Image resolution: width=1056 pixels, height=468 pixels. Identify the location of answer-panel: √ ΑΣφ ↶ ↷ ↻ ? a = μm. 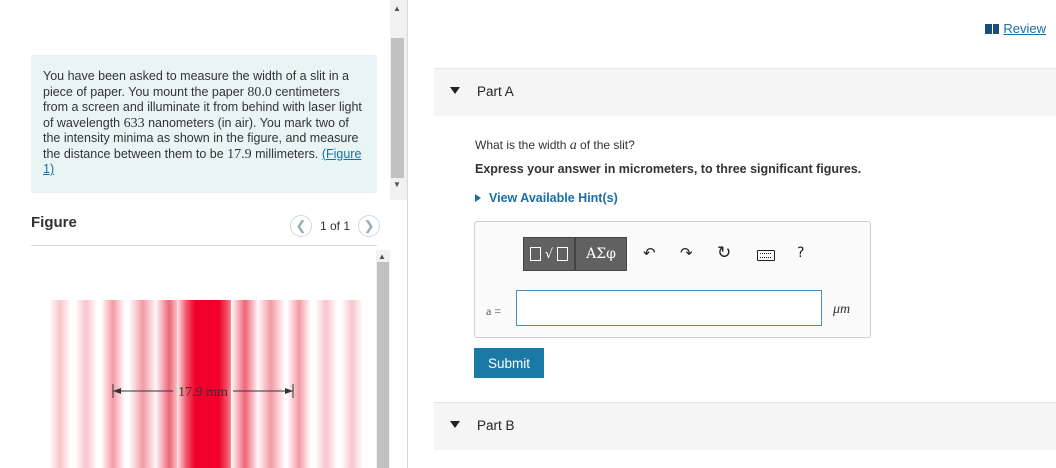
(672, 279).